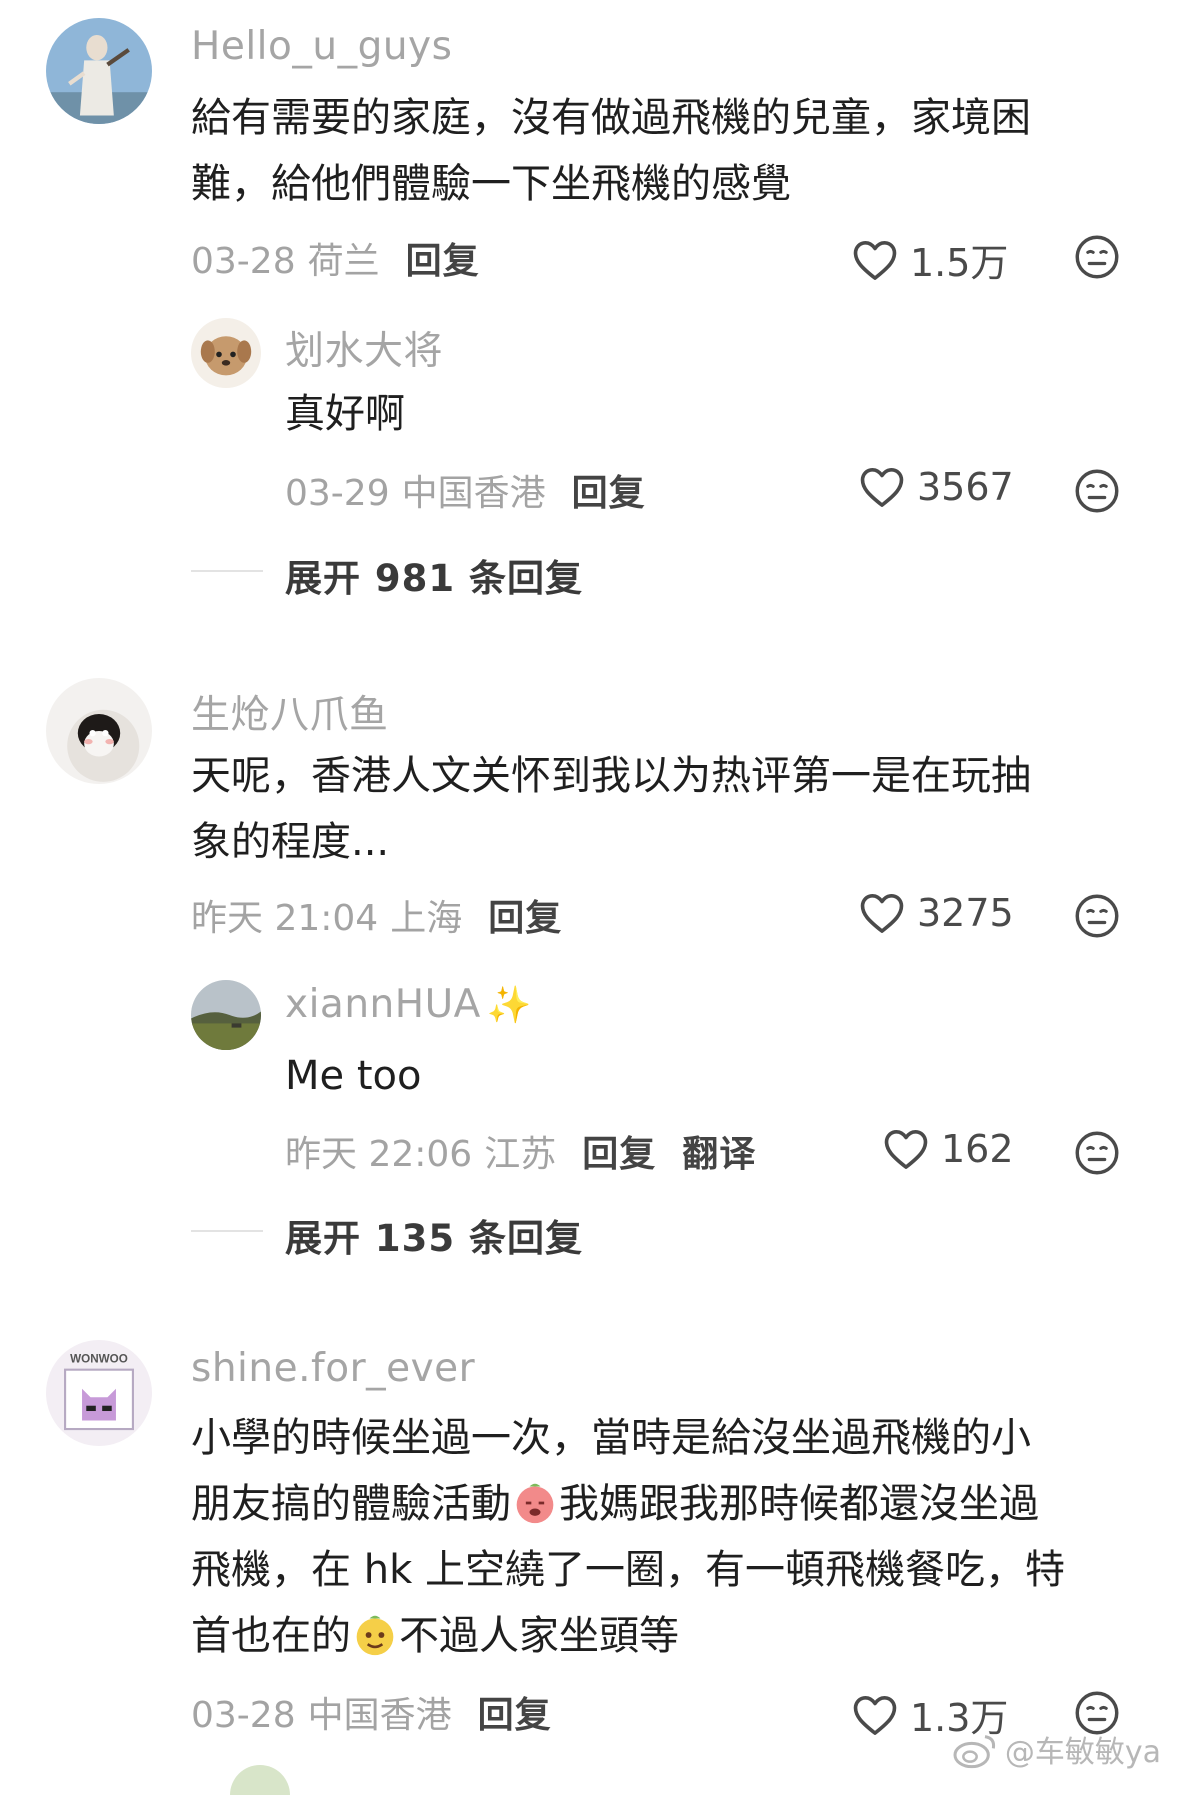  I want to click on comment-meta: 03-28 中国香港 回复, so click(371, 1712).